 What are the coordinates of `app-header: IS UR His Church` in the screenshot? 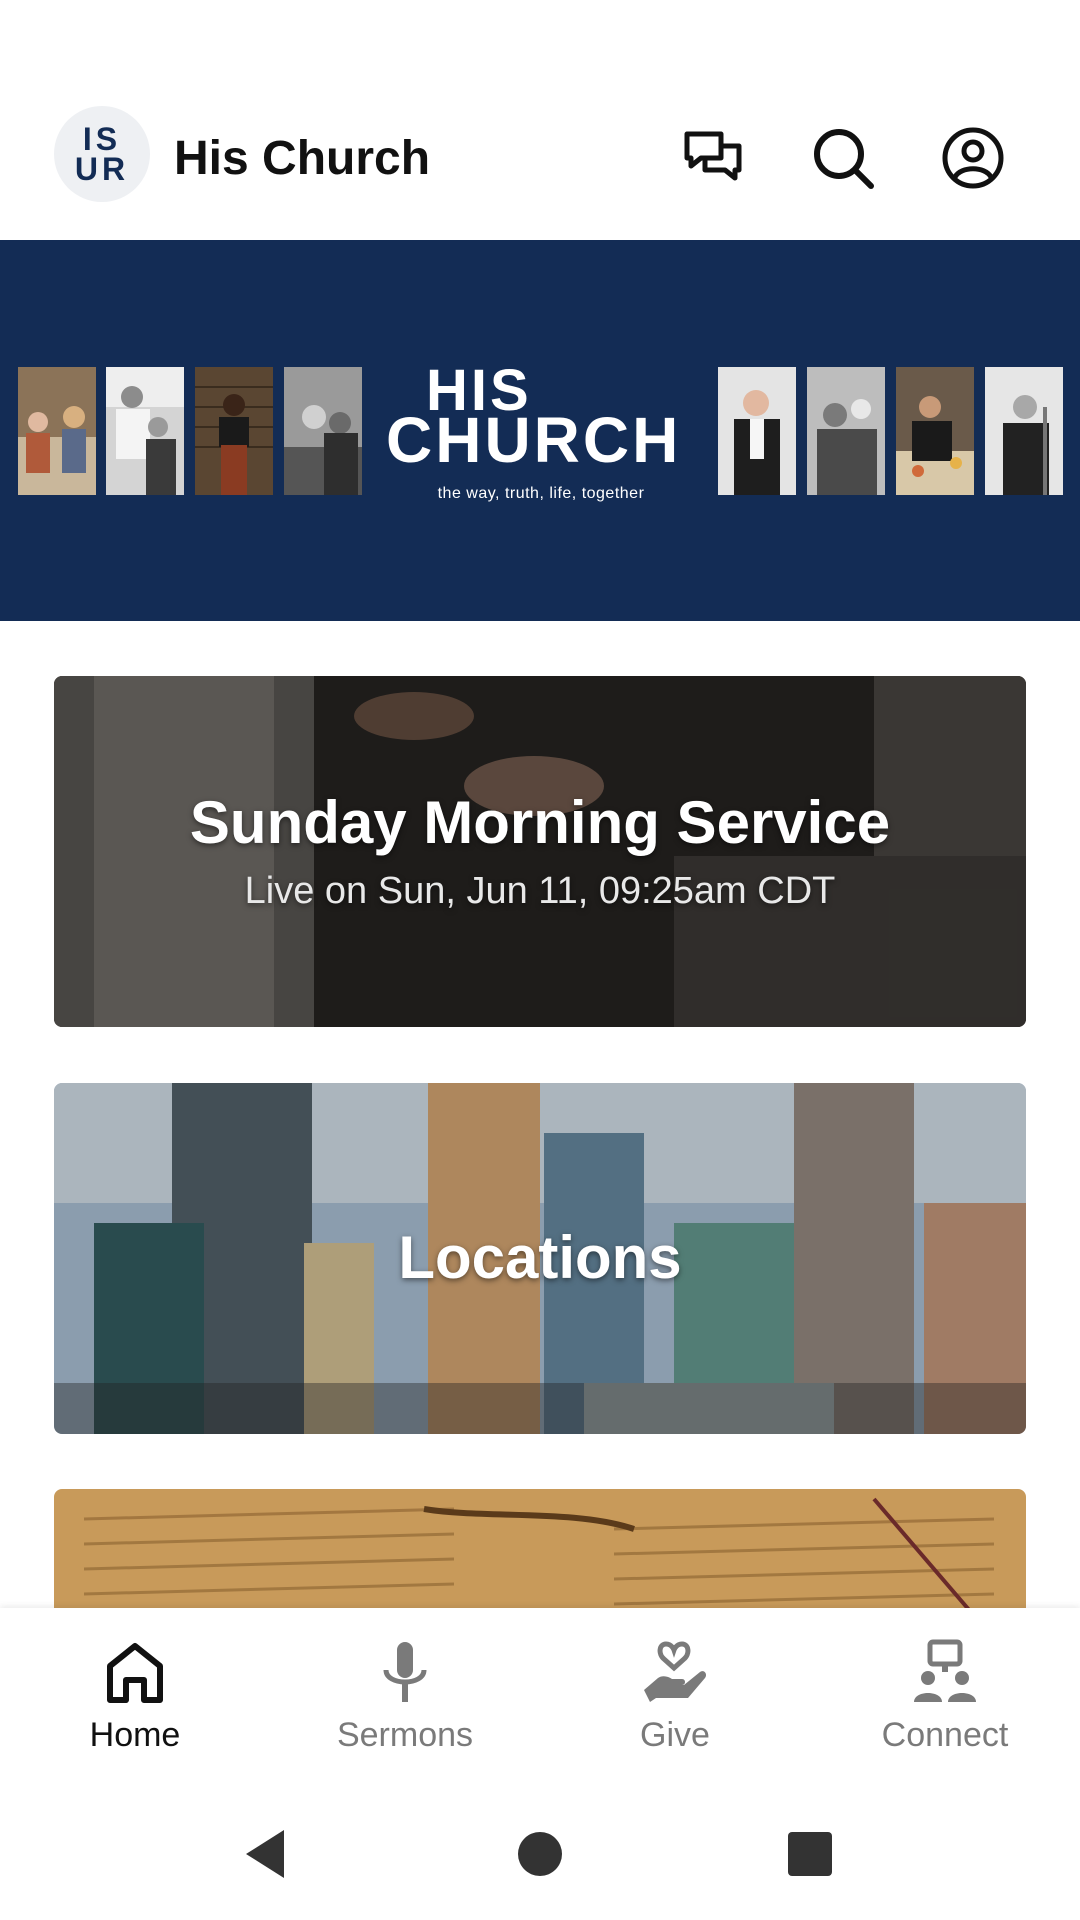 It's located at (540, 165).